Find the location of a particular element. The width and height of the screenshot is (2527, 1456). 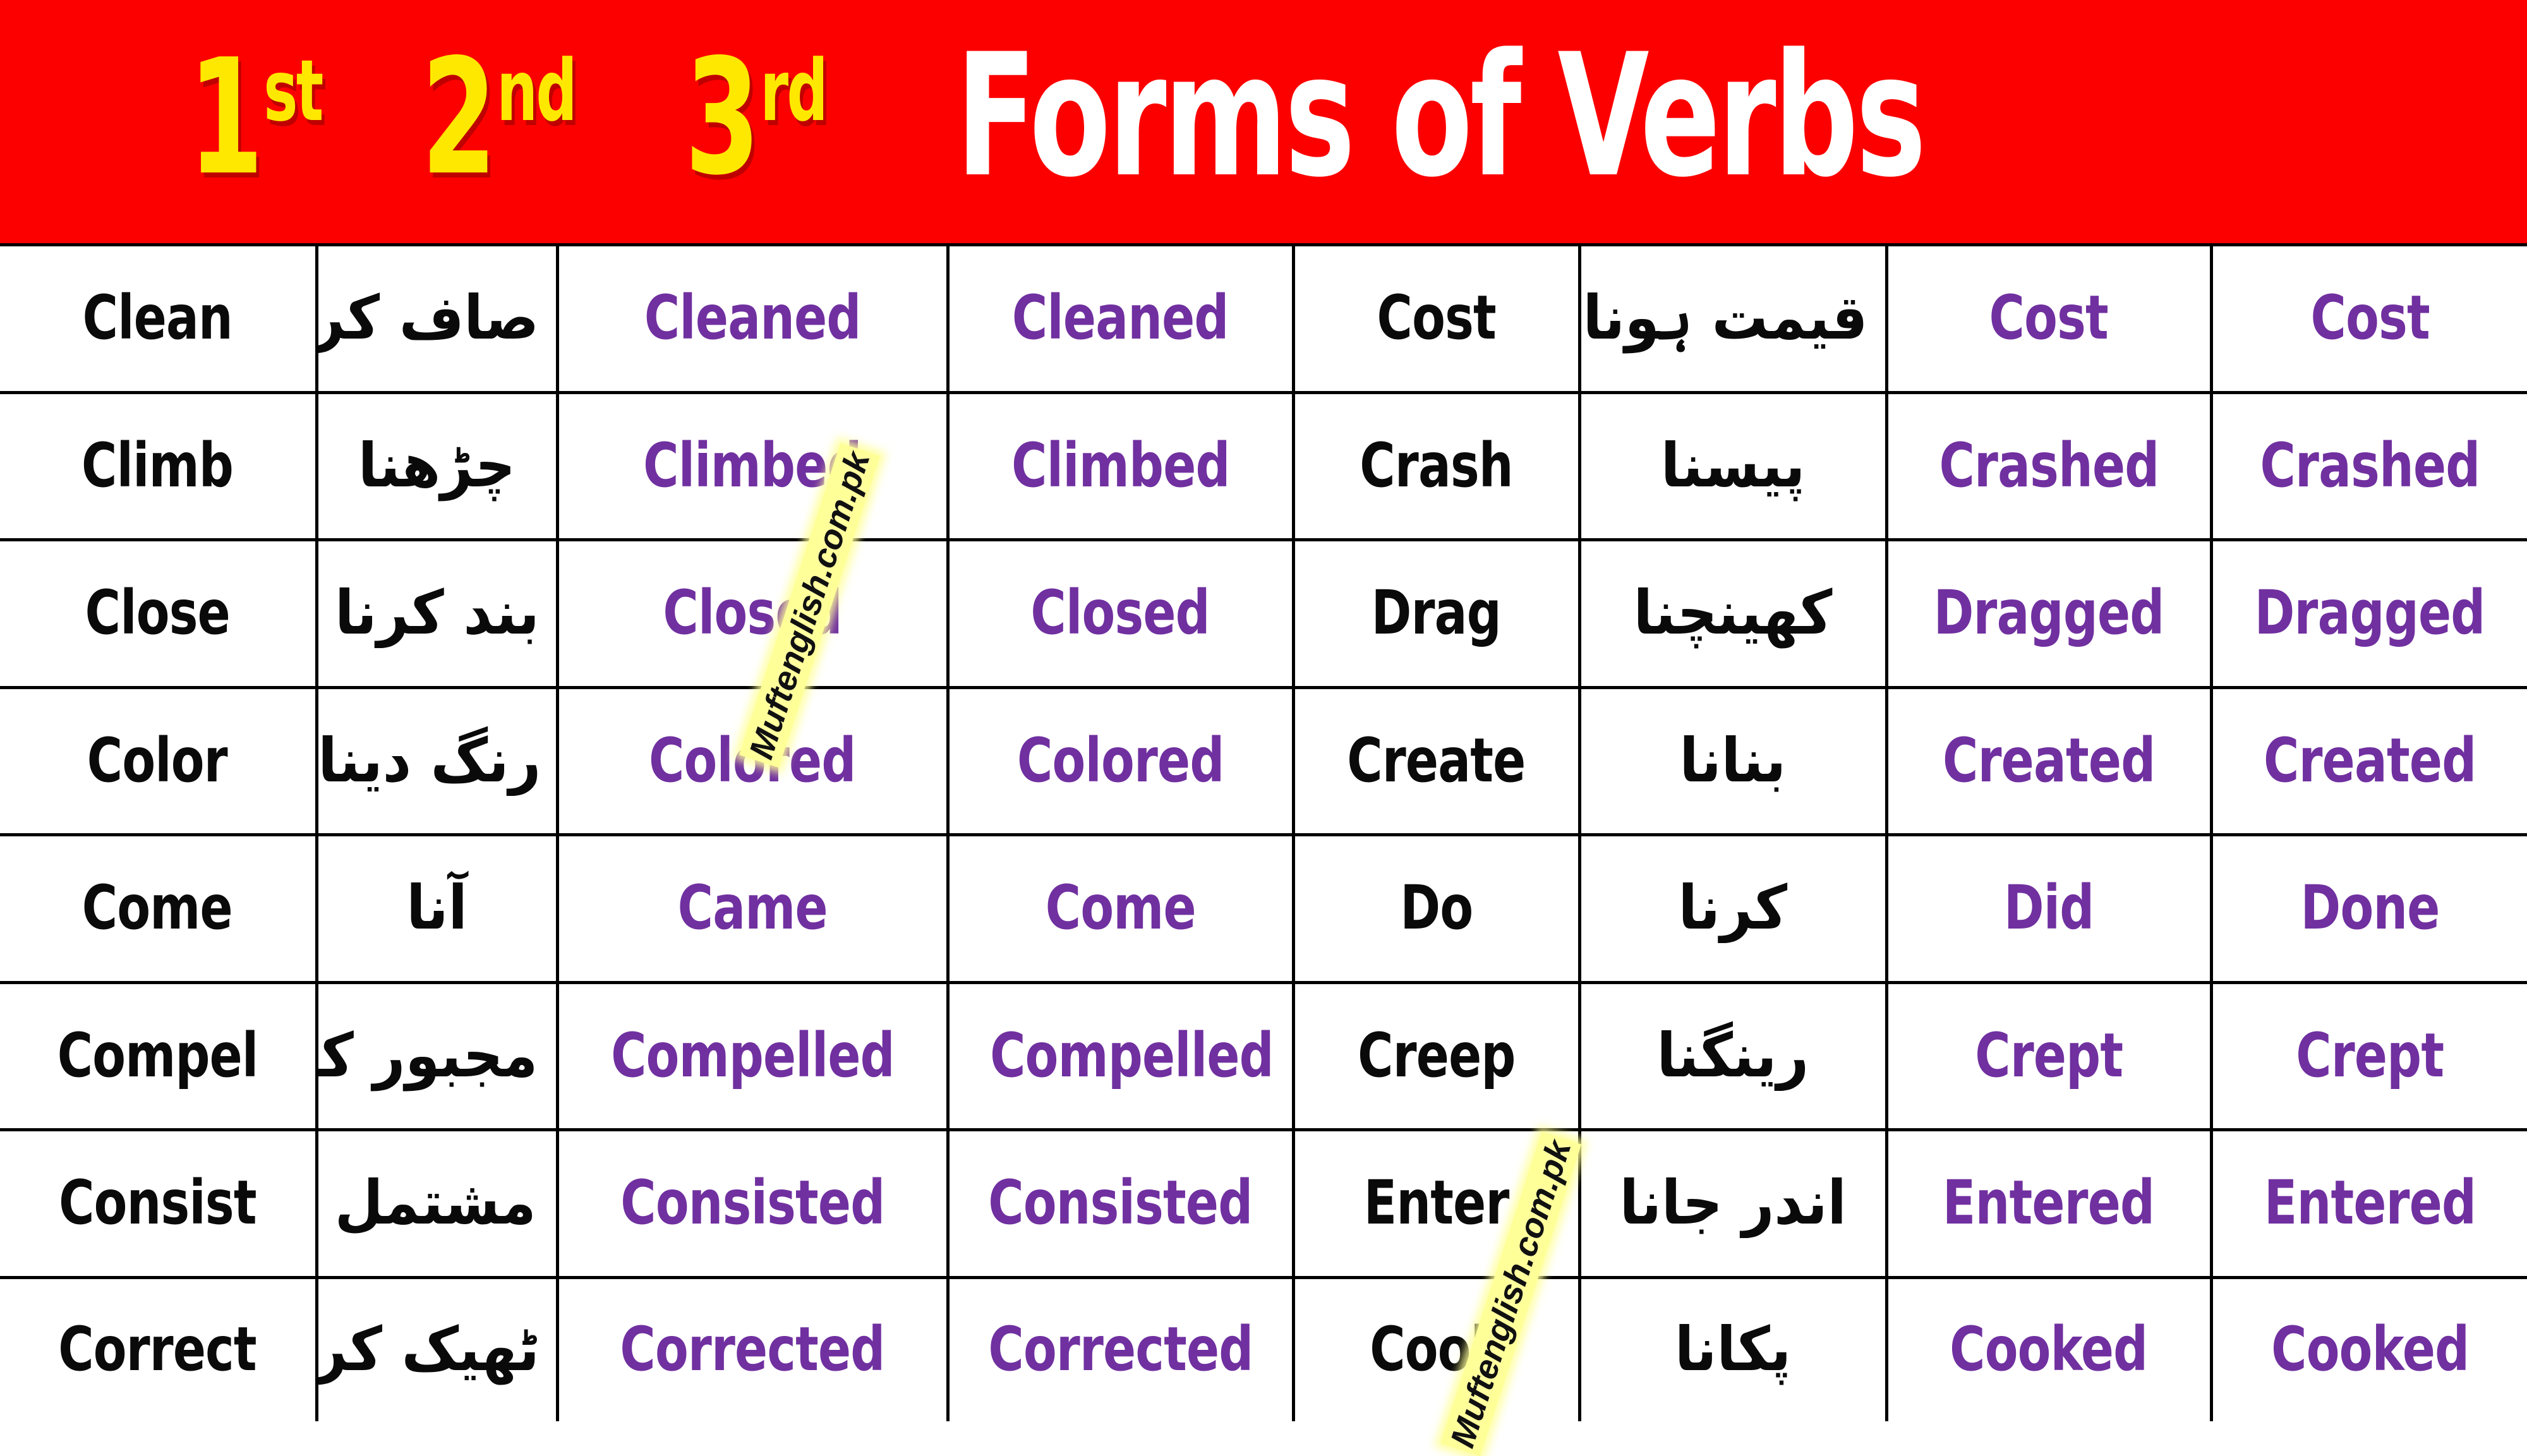

past-participle-cell: Crept is located at coordinates (2368, 1056).